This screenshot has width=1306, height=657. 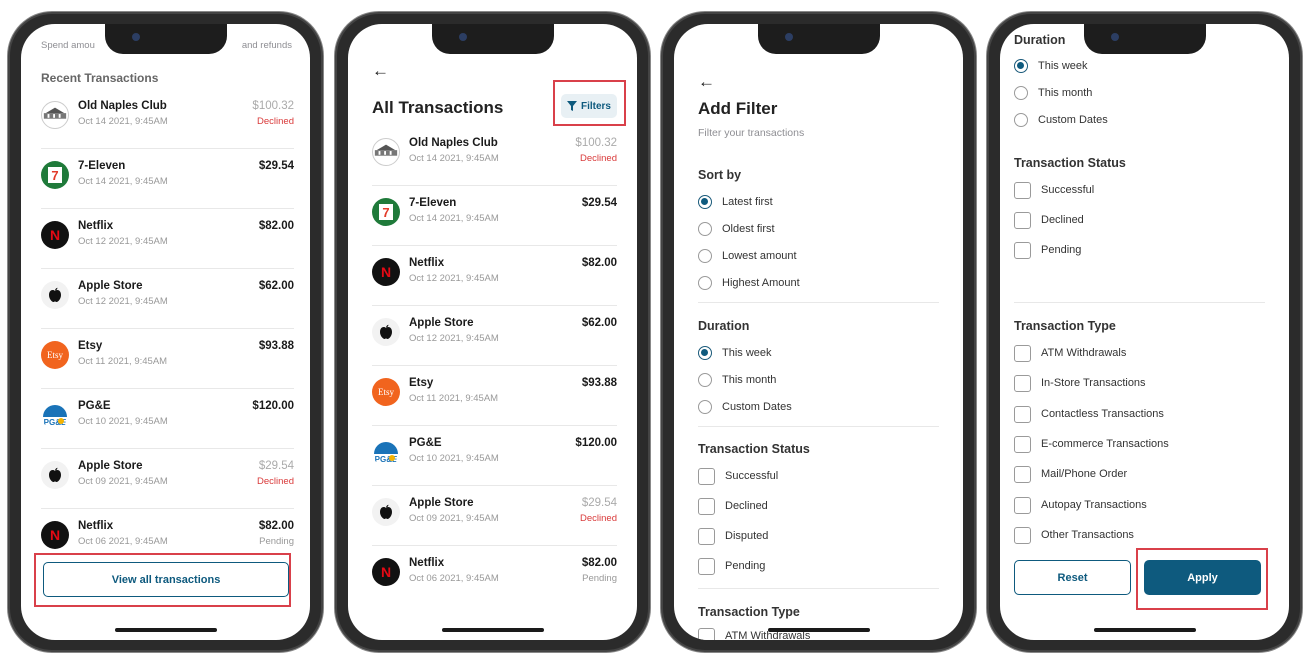 I want to click on merchant-name: PG&E, so click(x=94, y=406).